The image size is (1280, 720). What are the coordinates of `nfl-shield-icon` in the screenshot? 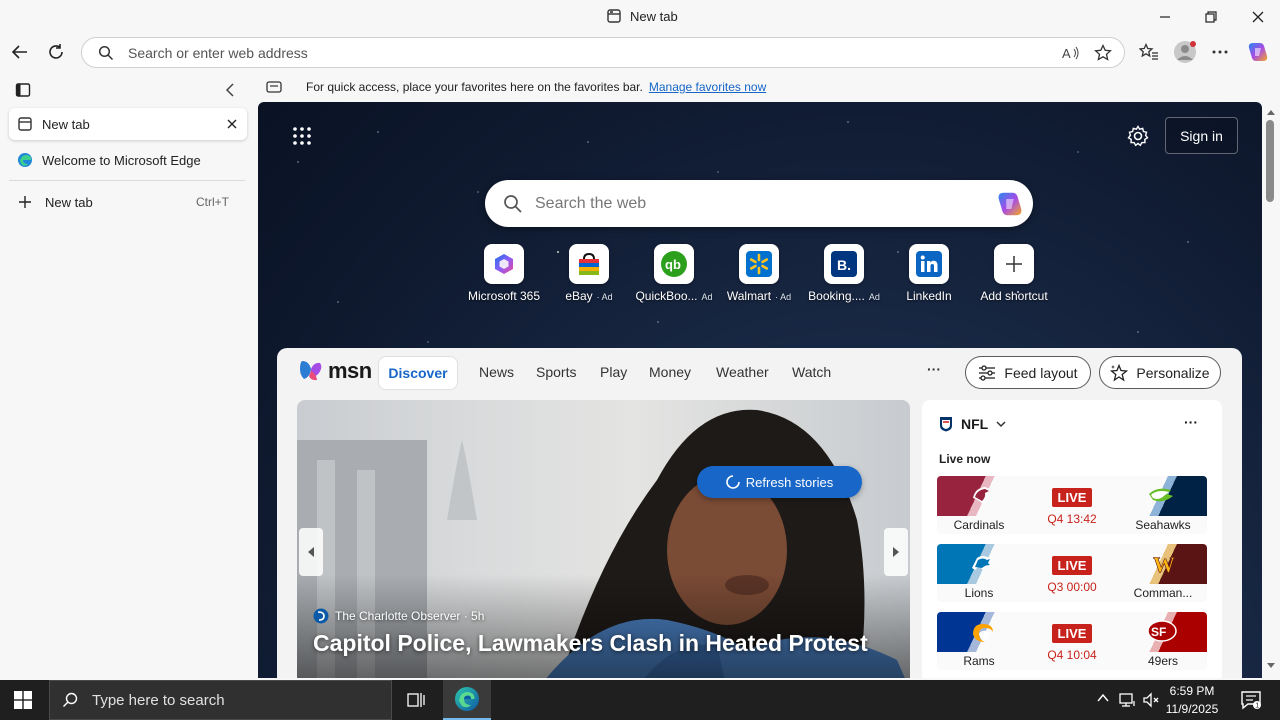 It's located at (946, 424).